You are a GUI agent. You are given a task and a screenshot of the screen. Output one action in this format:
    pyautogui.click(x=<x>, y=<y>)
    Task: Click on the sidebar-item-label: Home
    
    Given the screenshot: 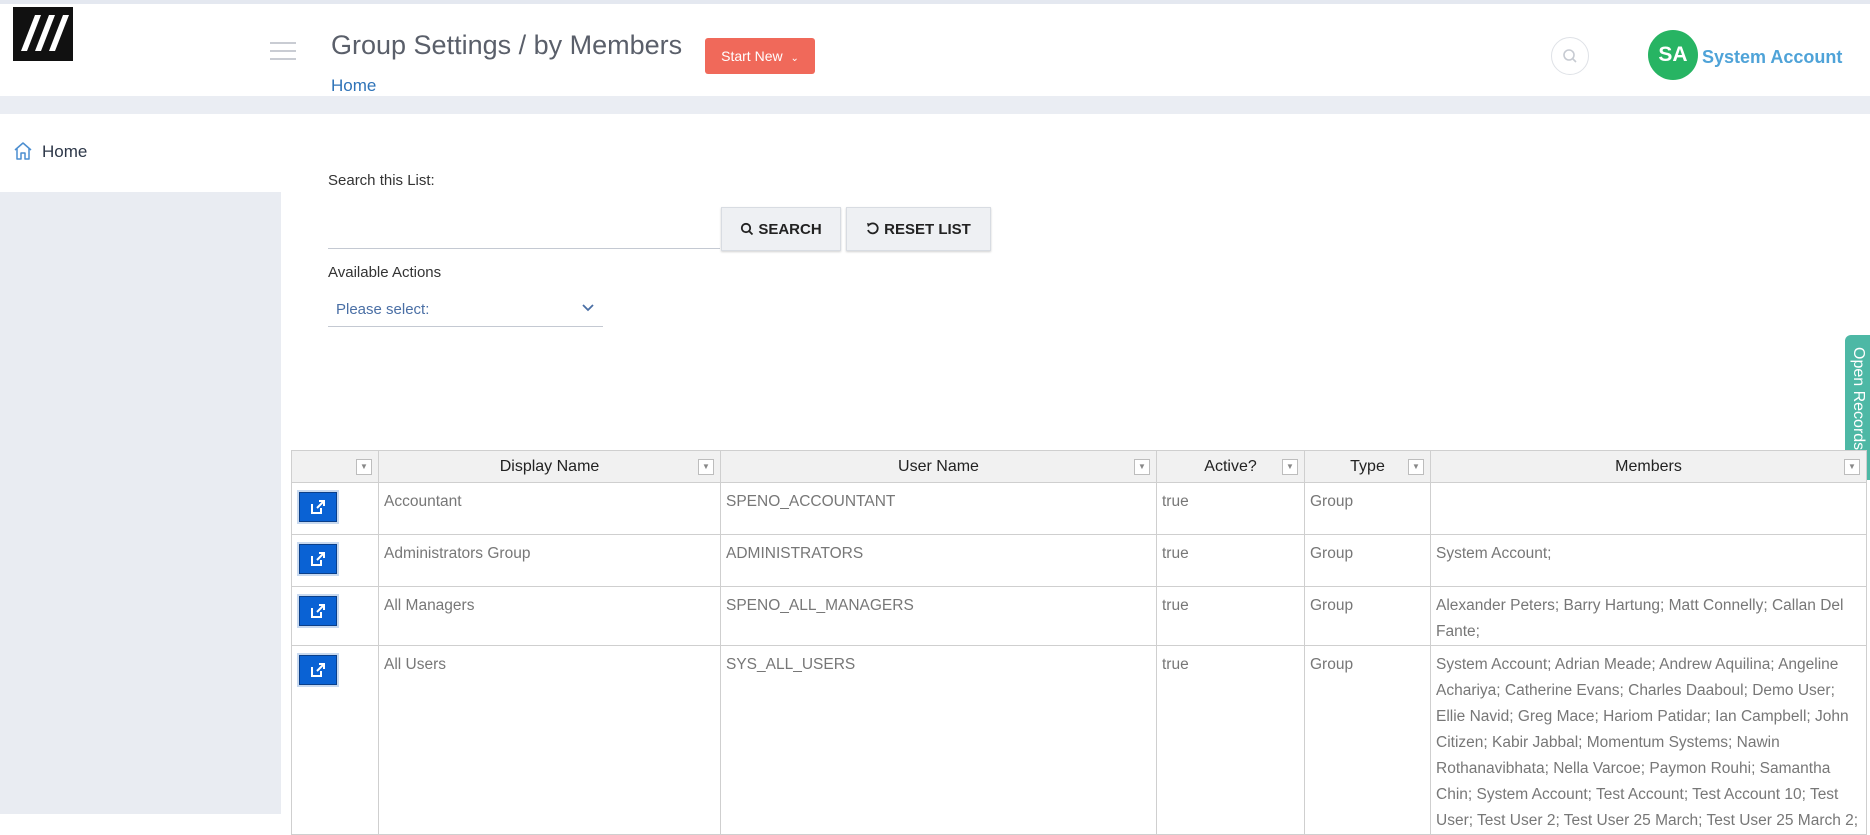 What is the action you would take?
    pyautogui.click(x=65, y=151)
    